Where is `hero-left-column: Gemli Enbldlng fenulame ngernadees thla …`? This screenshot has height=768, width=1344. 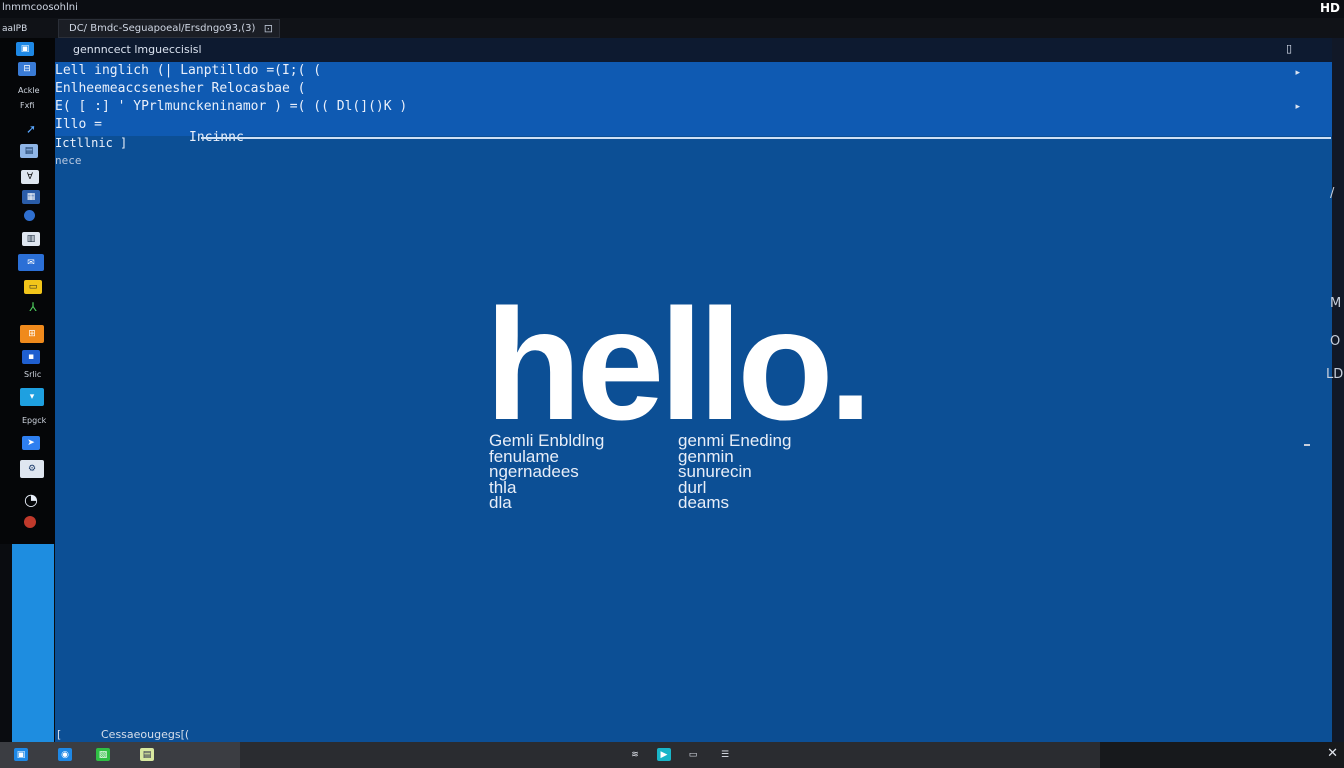
hero-left-column: Gemli Enbldlng fenulame ngernadees thla … is located at coordinates (546, 472).